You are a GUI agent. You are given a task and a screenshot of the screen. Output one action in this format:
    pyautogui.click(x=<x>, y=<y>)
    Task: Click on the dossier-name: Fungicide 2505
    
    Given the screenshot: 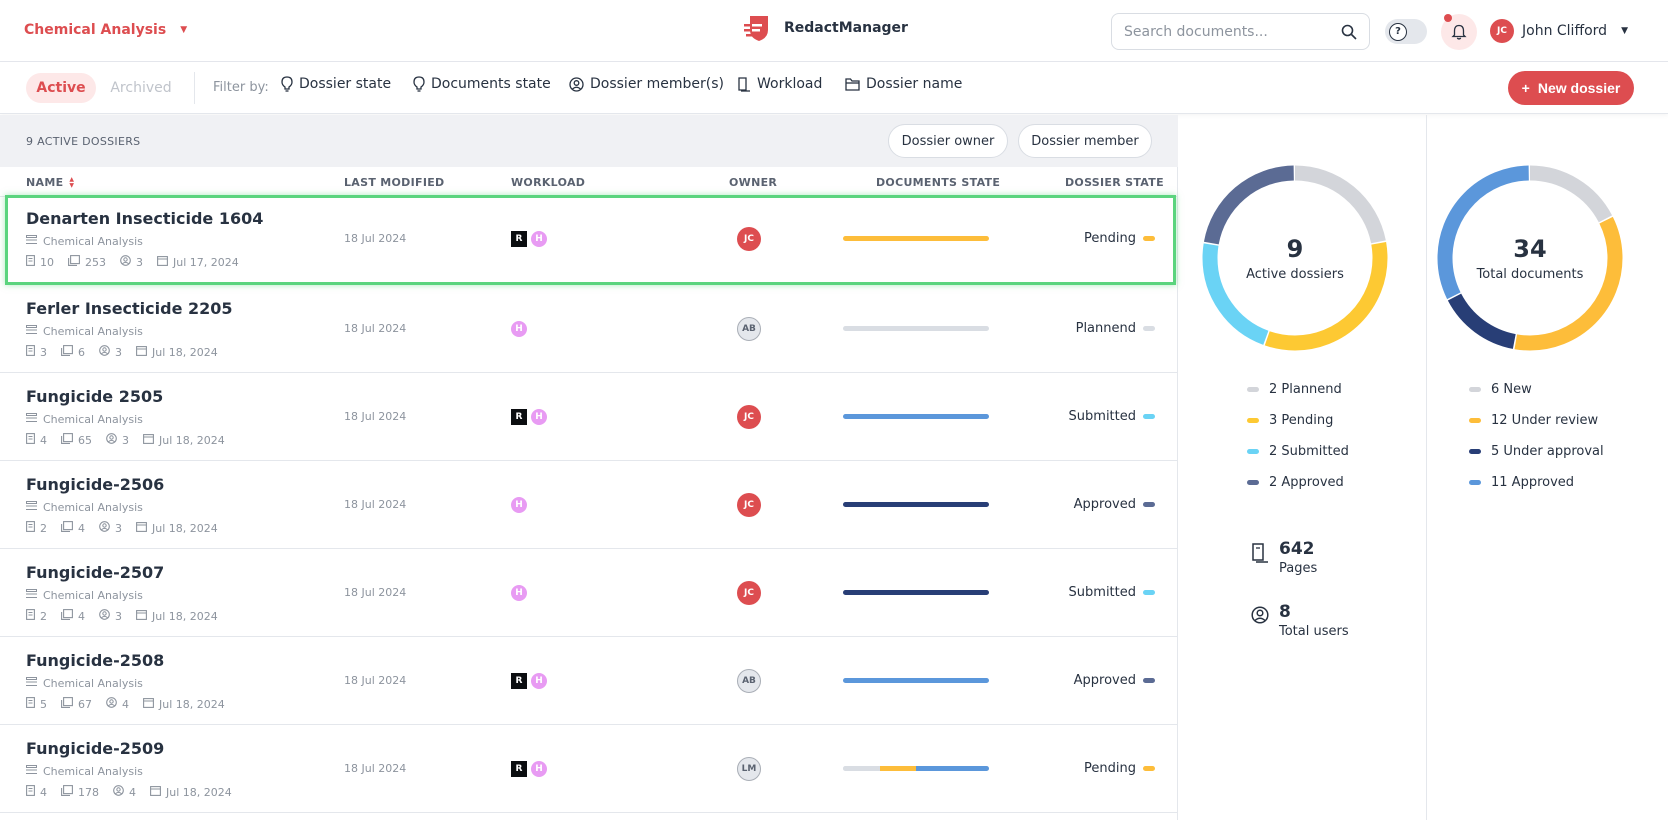 What is the action you would take?
    pyautogui.click(x=94, y=396)
    